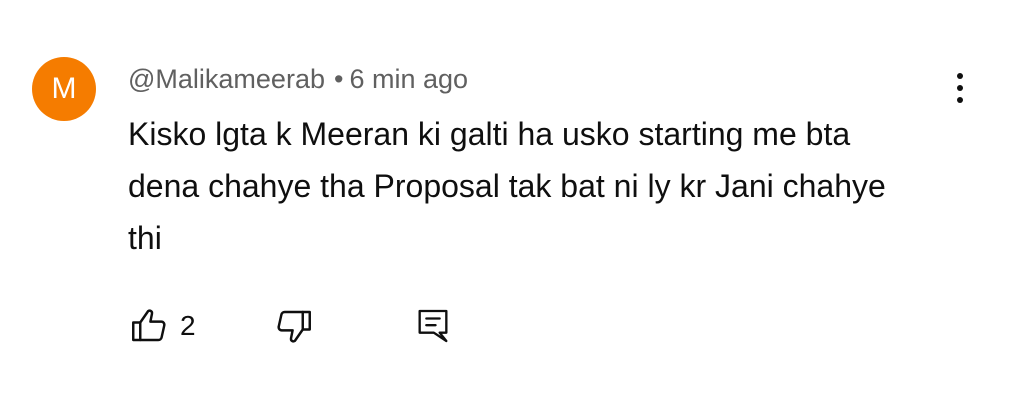  What do you see at coordinates (149, 326) in the screenshot?
I see `thumbs-up-icon` at bounding box center [149, 326].